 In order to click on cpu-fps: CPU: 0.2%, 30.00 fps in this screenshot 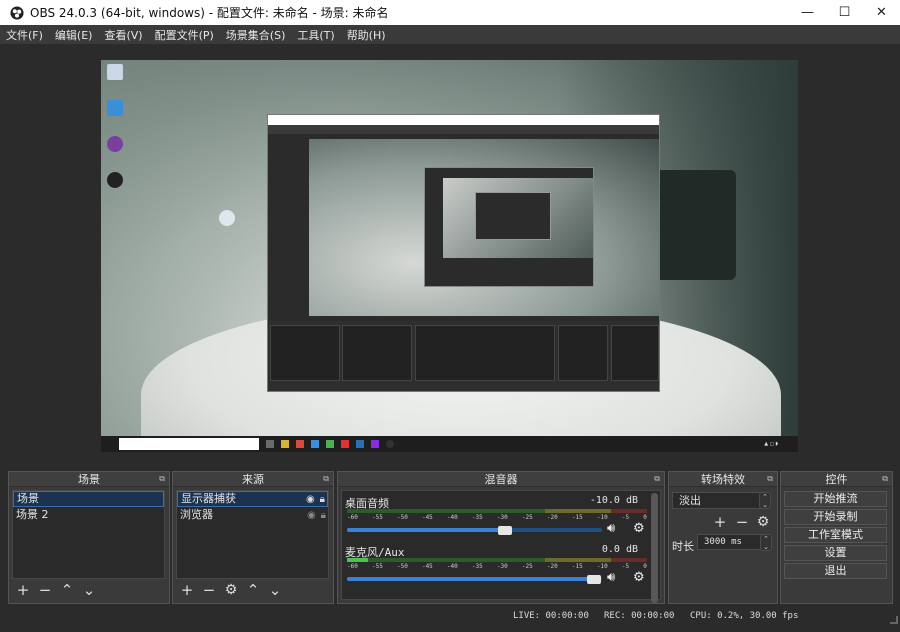, I will do `click(744, 616)`.